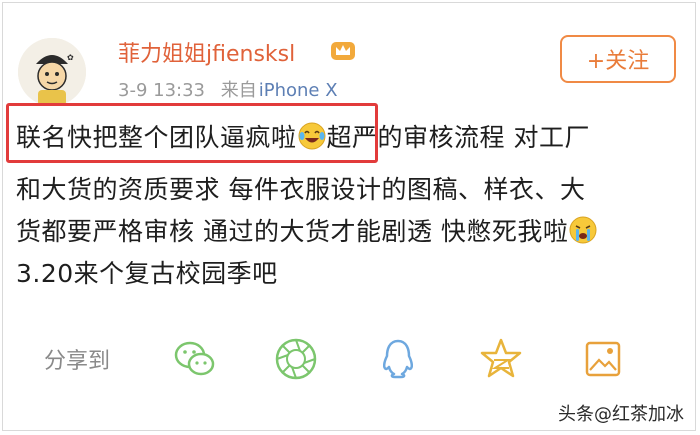 This screenshot has height=435, width=700. What do you see at coordinates (343, 51) in the screenshot?
I see `vip-crown-icon` at bounding box center [343, 51].